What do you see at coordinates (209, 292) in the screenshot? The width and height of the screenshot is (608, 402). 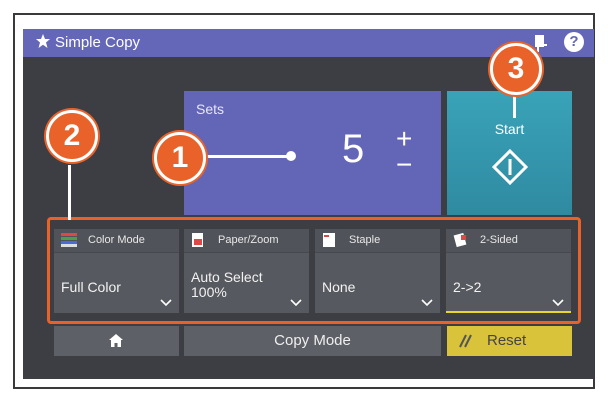 I see `paper-zoom-value-line2: 100%` at bounding box center [209, 292].